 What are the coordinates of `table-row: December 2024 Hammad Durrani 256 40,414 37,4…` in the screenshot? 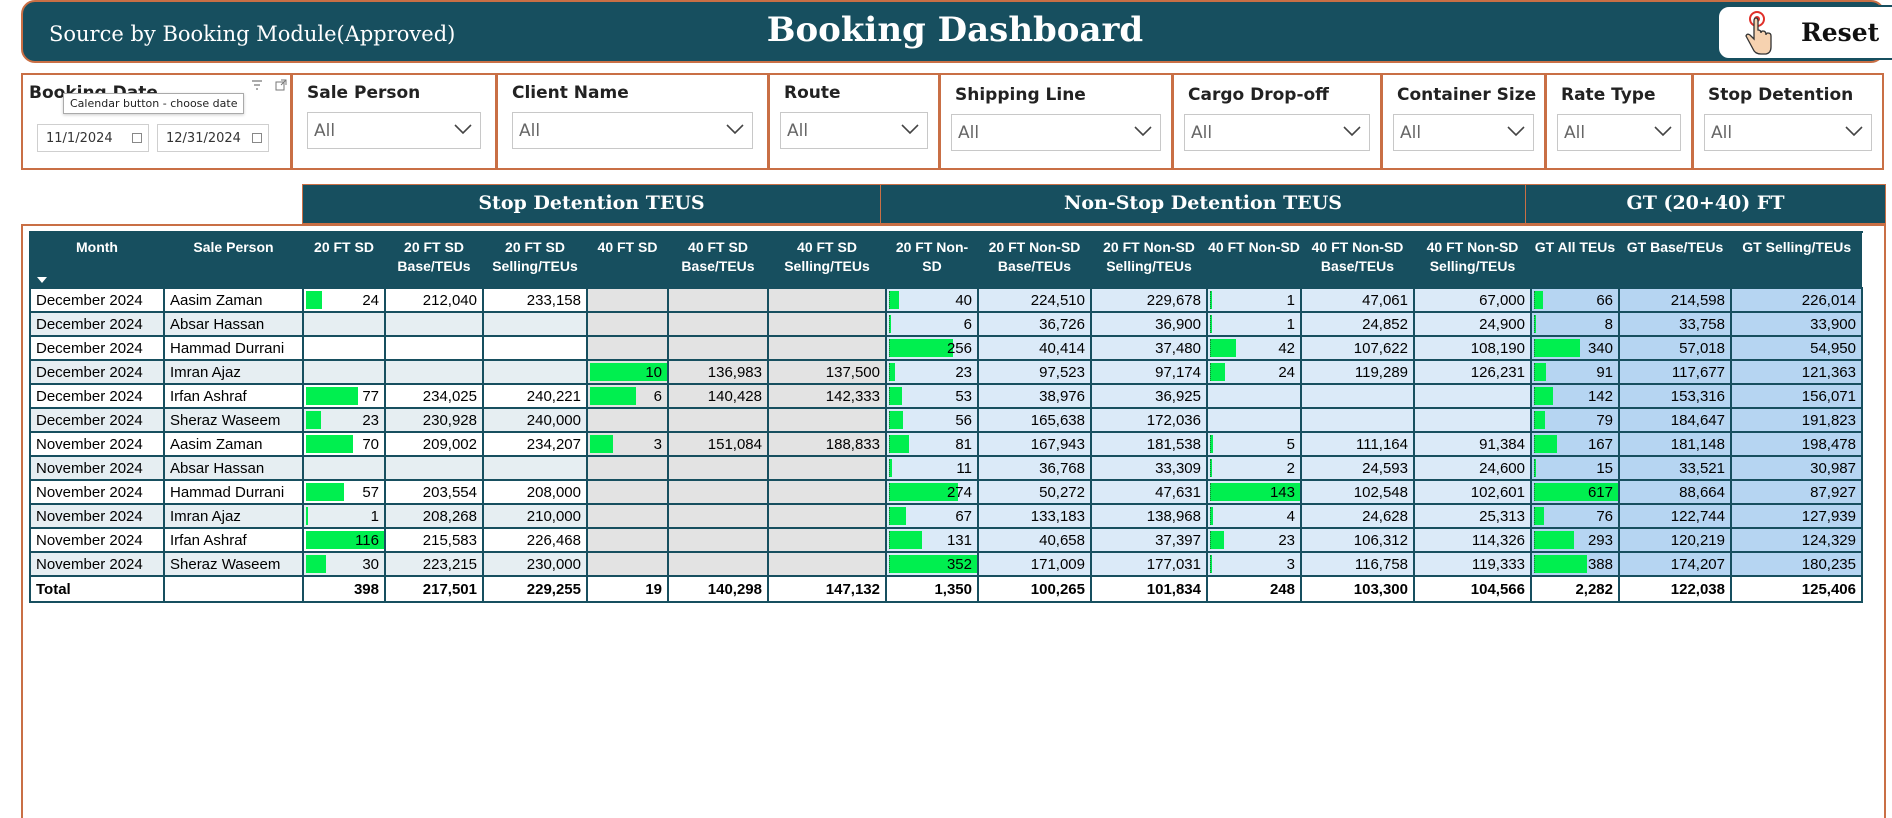 It's located at (946, 348).